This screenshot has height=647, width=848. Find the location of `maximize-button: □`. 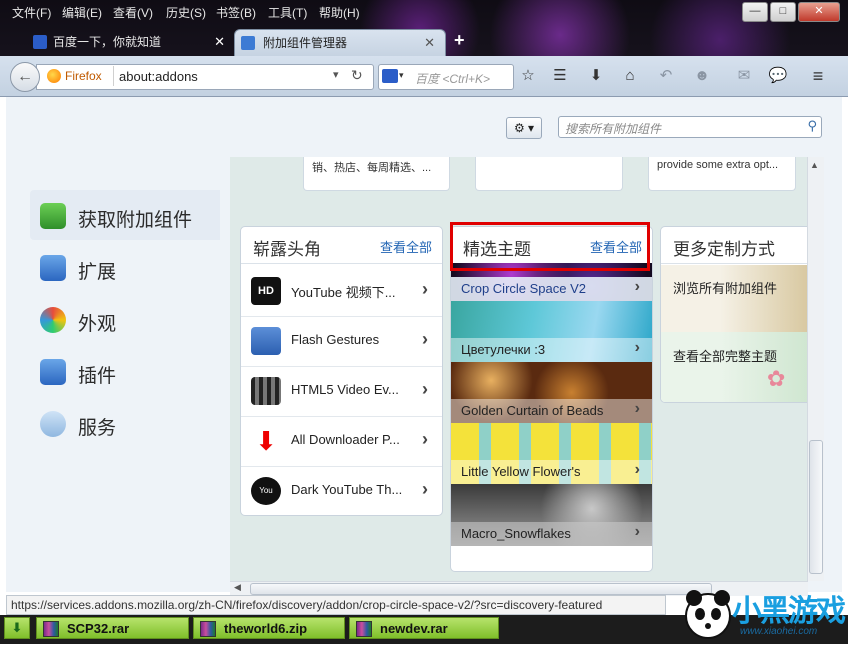

maximize-button: □ is located at coordinates (783, 12).